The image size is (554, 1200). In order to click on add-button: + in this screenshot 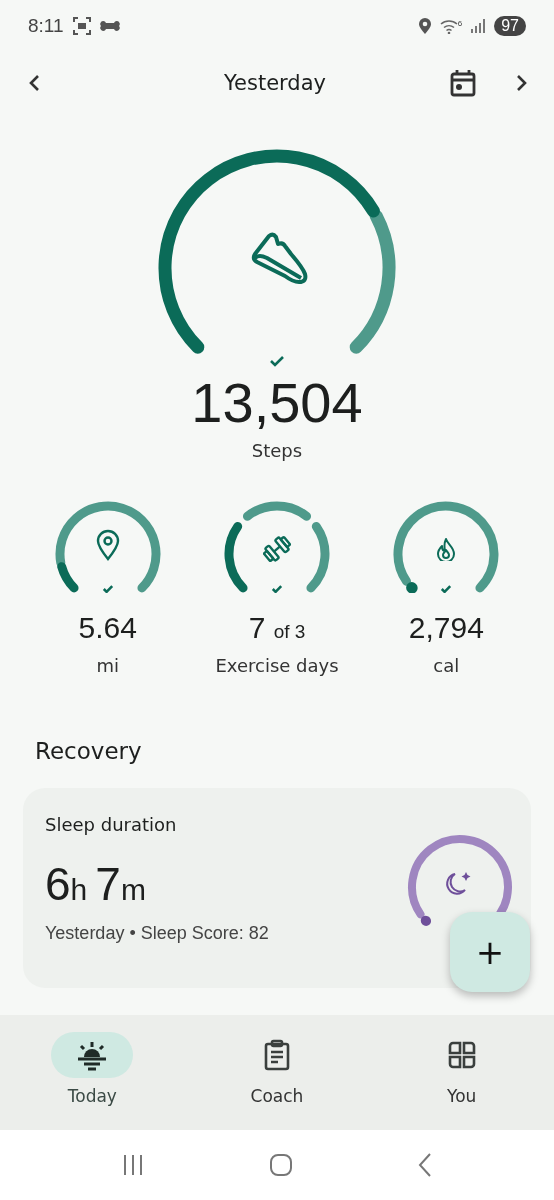, I will do `click(490, 952)`.